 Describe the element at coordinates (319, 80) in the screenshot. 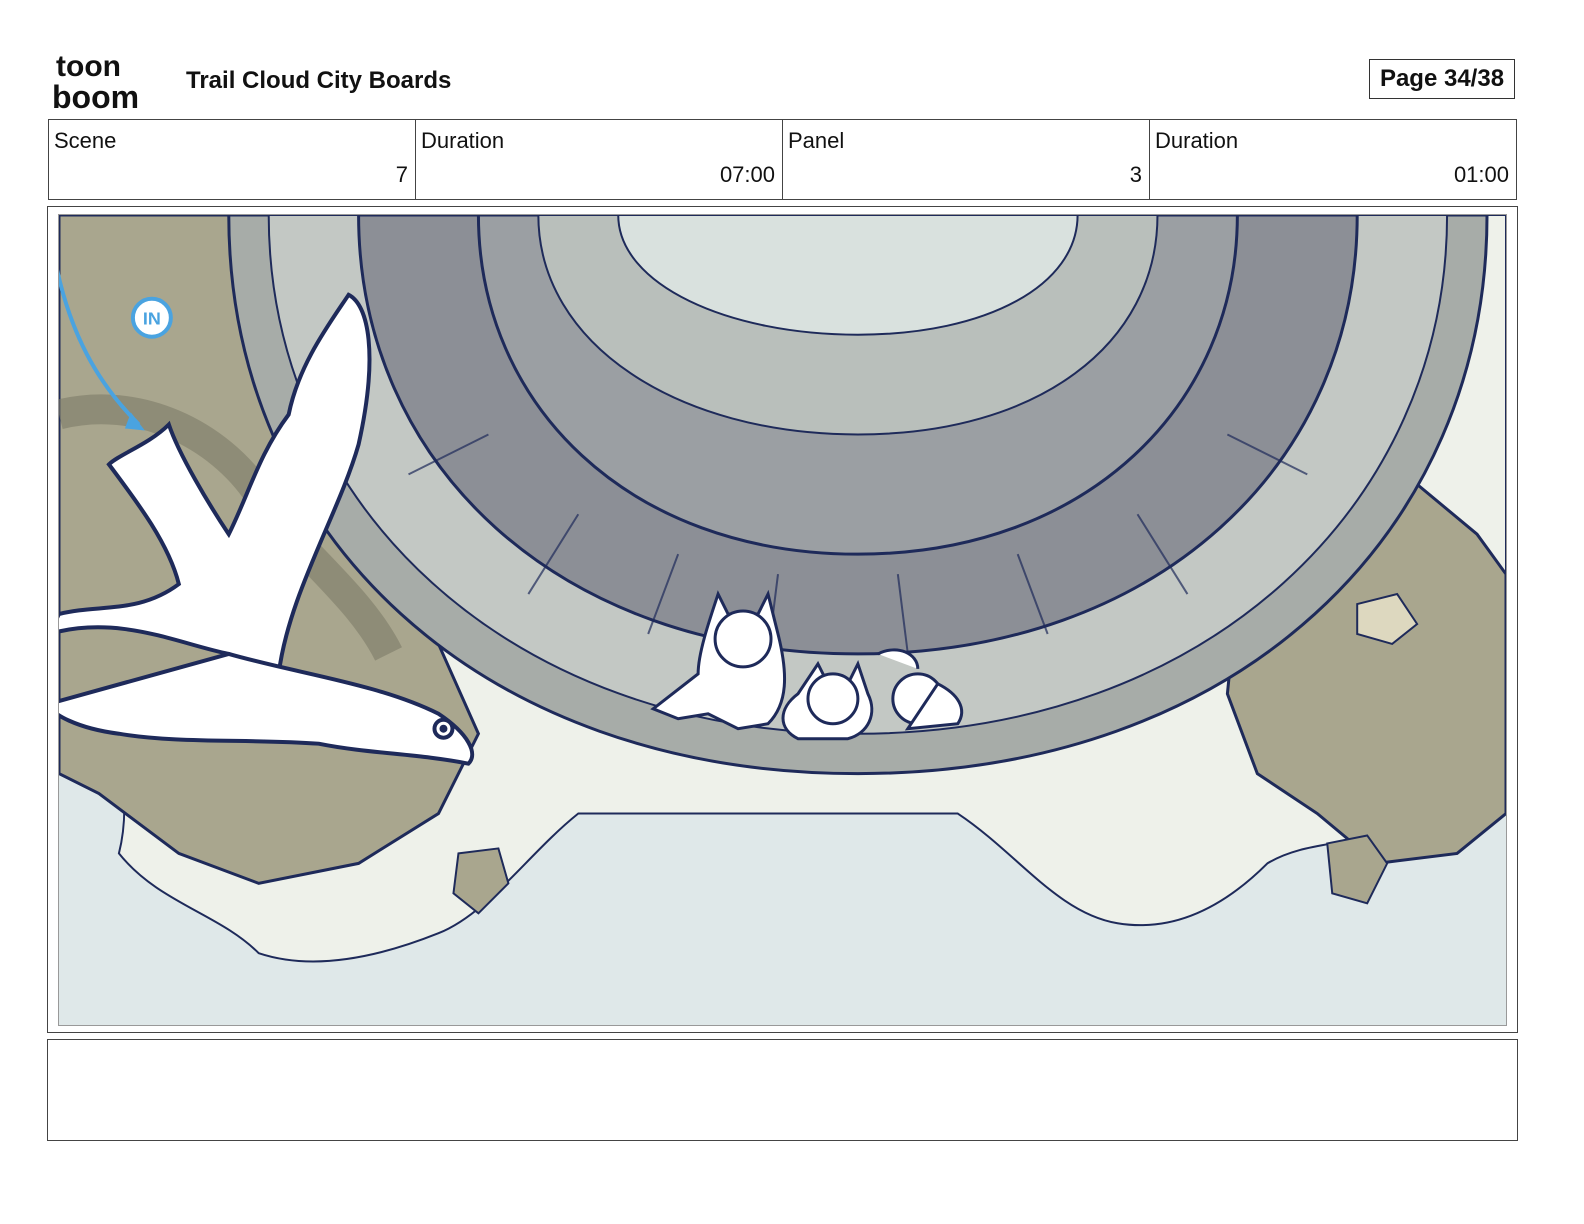

I see `board-title: Trail Cloud City Boards` at that location.